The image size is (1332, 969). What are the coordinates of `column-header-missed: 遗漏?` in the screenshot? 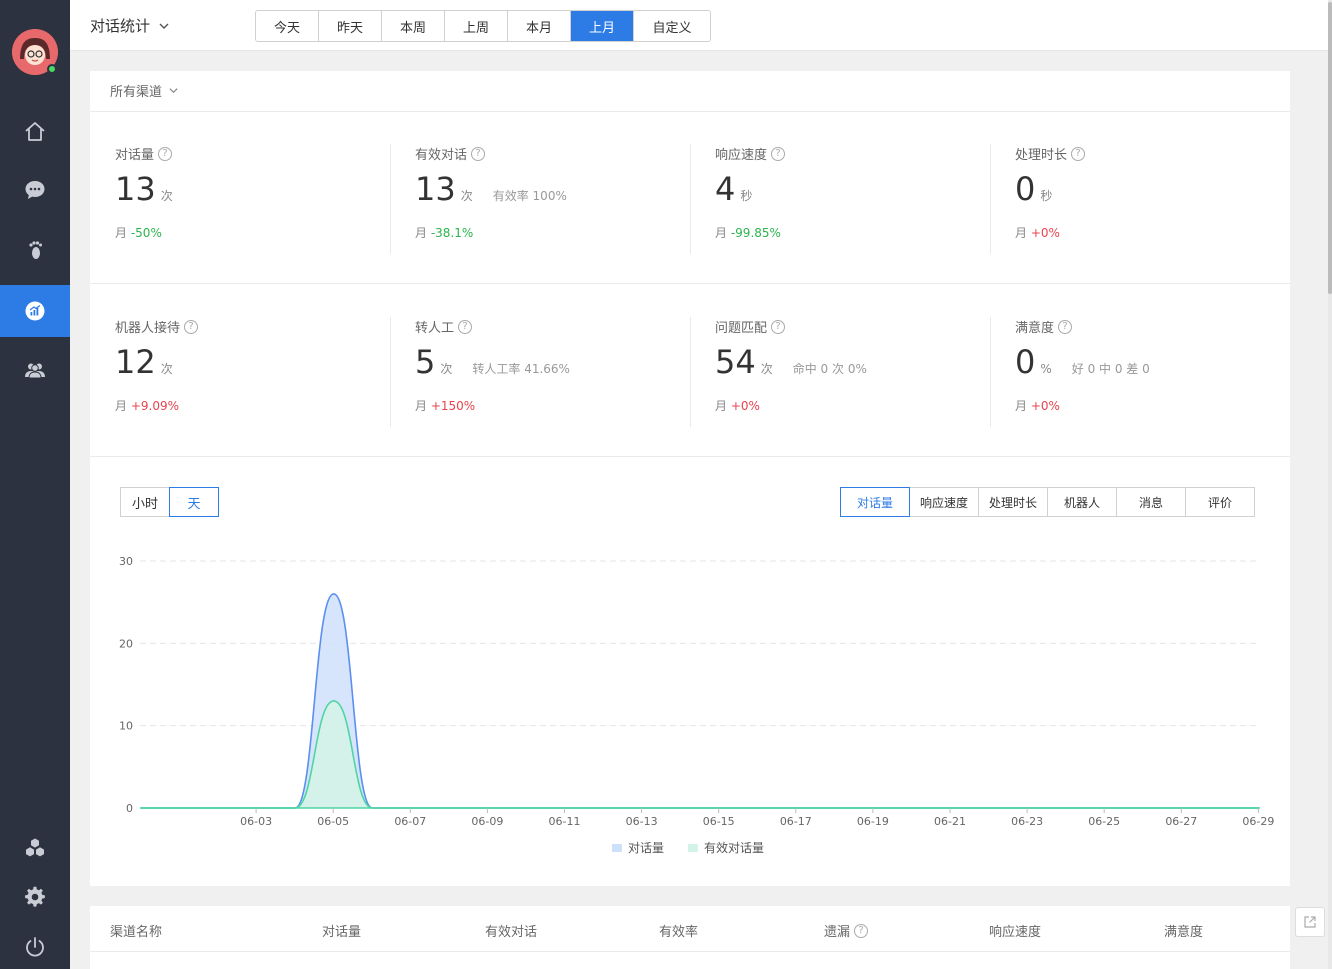 It's located at (846, 930).